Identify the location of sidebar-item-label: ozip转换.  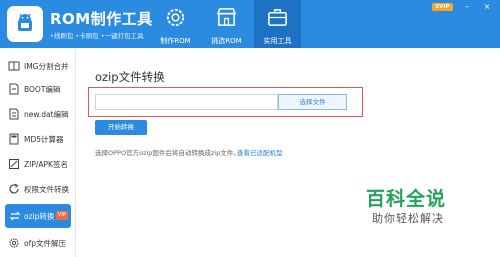
(39, 216).